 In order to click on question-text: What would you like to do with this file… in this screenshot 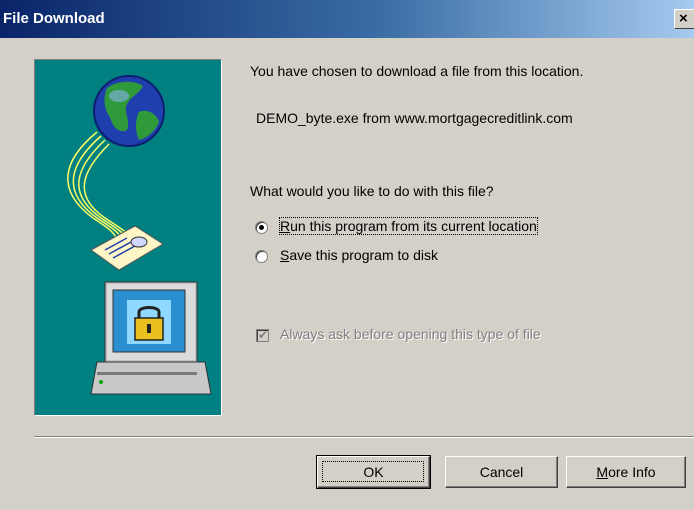, I will do `click(372, 191)`.